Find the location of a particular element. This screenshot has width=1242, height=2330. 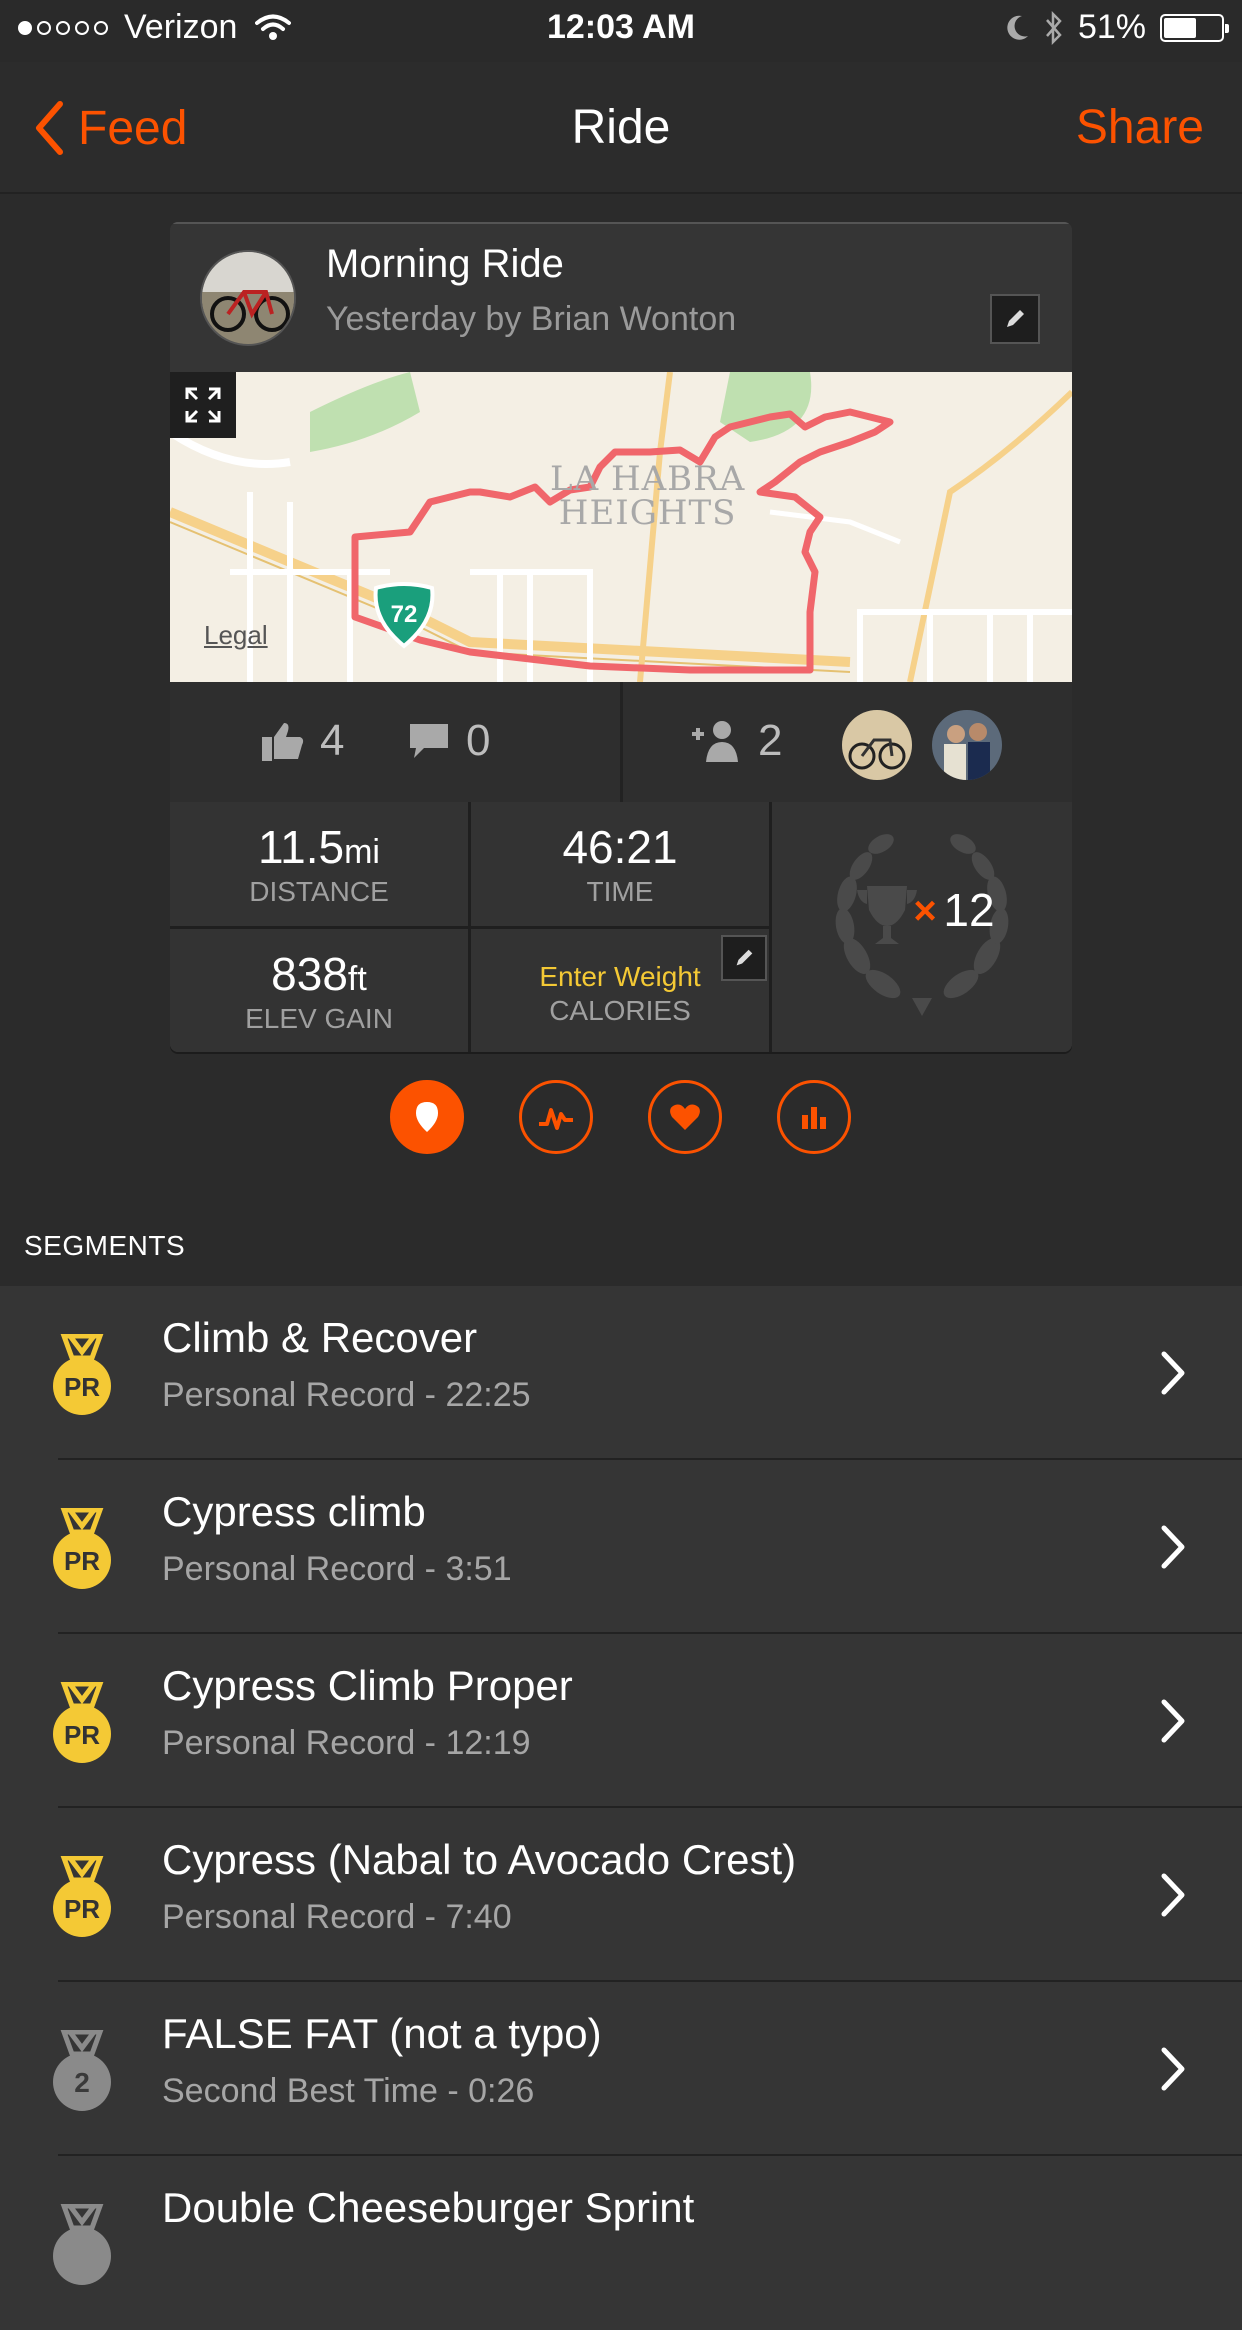

segment-name: Climb & Recover is located at coordinates (320, 1337).